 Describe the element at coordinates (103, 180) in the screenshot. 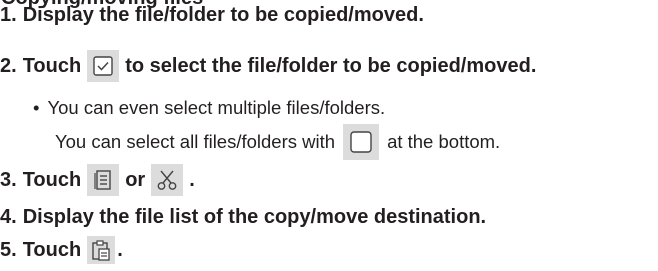

I see `copy-document-icon` at that location.